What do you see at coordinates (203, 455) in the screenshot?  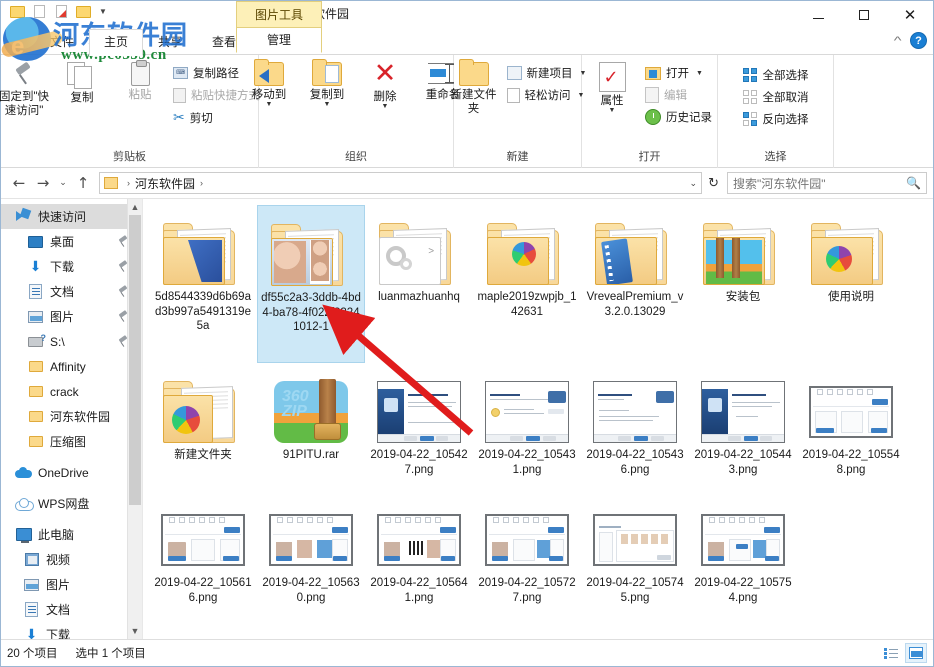 I see `file-name: 新建文件夹` at bounding box center [203, 455].